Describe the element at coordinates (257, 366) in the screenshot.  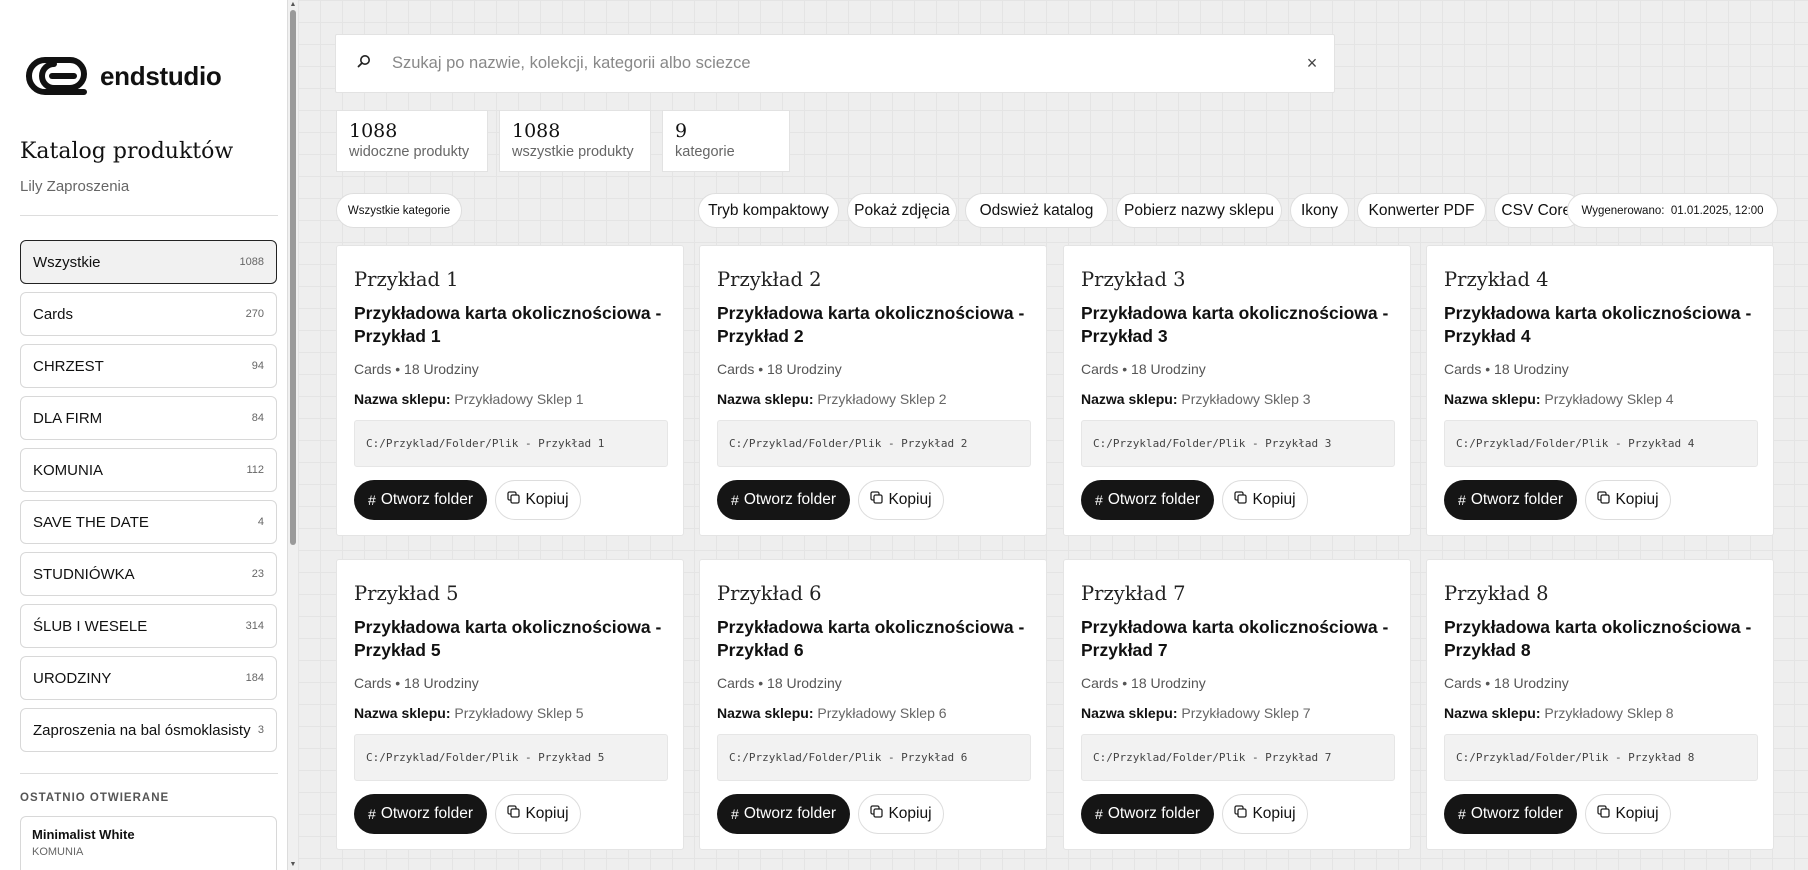
I see `category-count: 94` at that location.